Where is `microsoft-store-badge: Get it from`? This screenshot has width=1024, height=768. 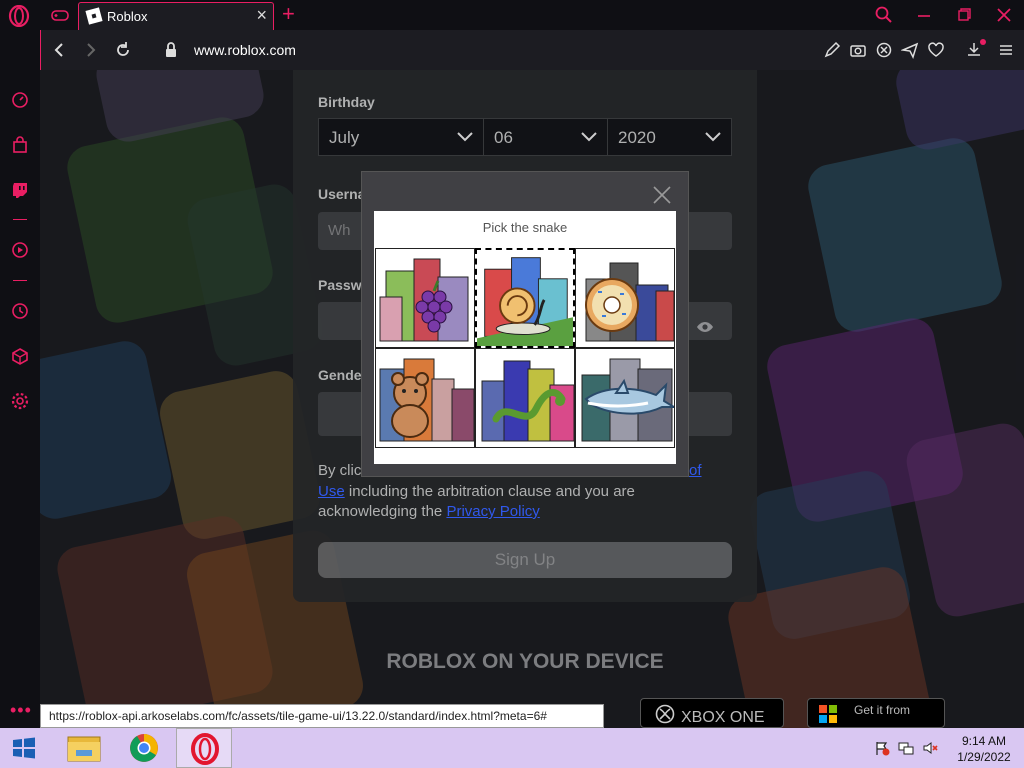
microsoft-store-badge: Get it from is located at coordinates (876, 713).